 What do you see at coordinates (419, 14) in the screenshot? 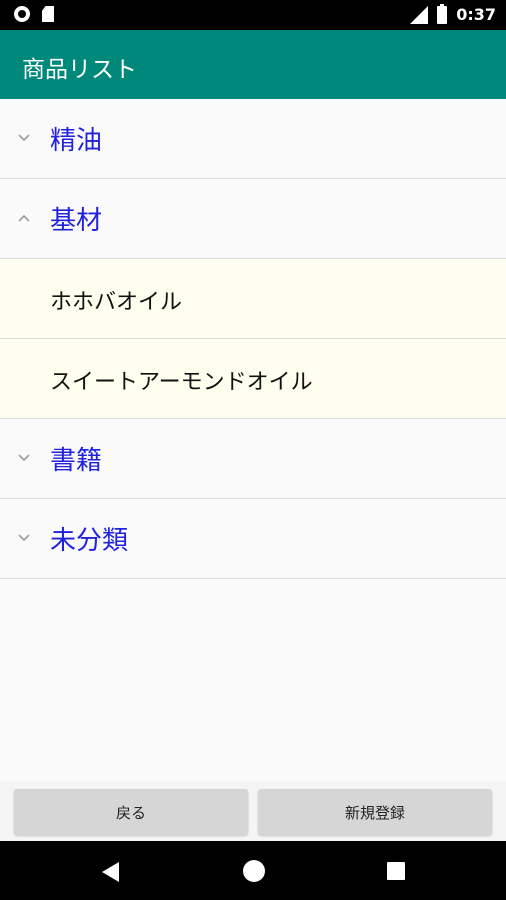
I see `signal-icon` at bounding box center [419, 14].